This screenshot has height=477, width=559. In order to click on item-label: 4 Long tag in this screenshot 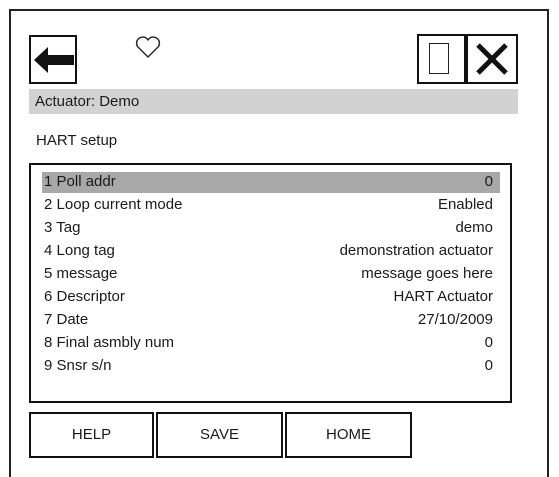, I will do `click(79, 250)`.